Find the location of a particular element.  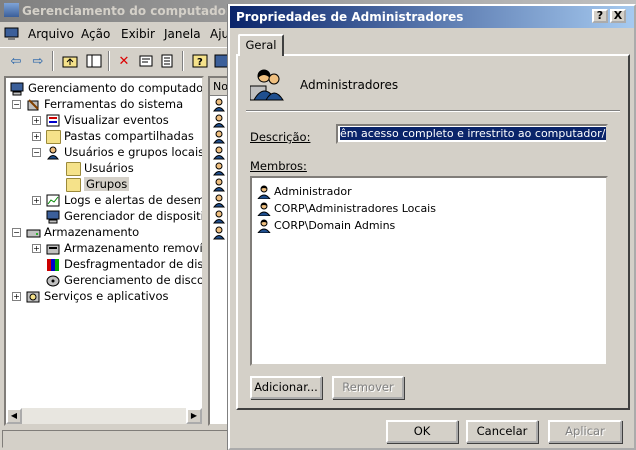

removable-storage-icon is located at coordinates (53, 249).